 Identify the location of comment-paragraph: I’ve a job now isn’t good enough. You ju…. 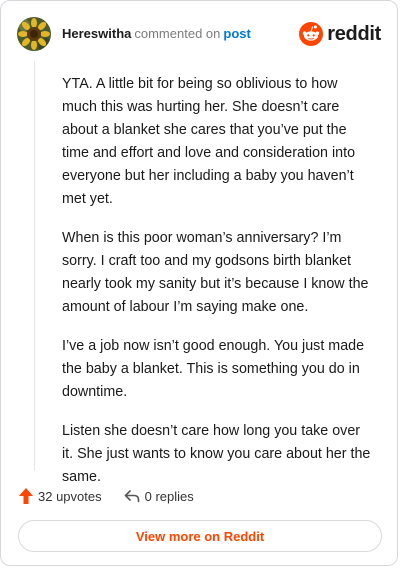
(213, 369).